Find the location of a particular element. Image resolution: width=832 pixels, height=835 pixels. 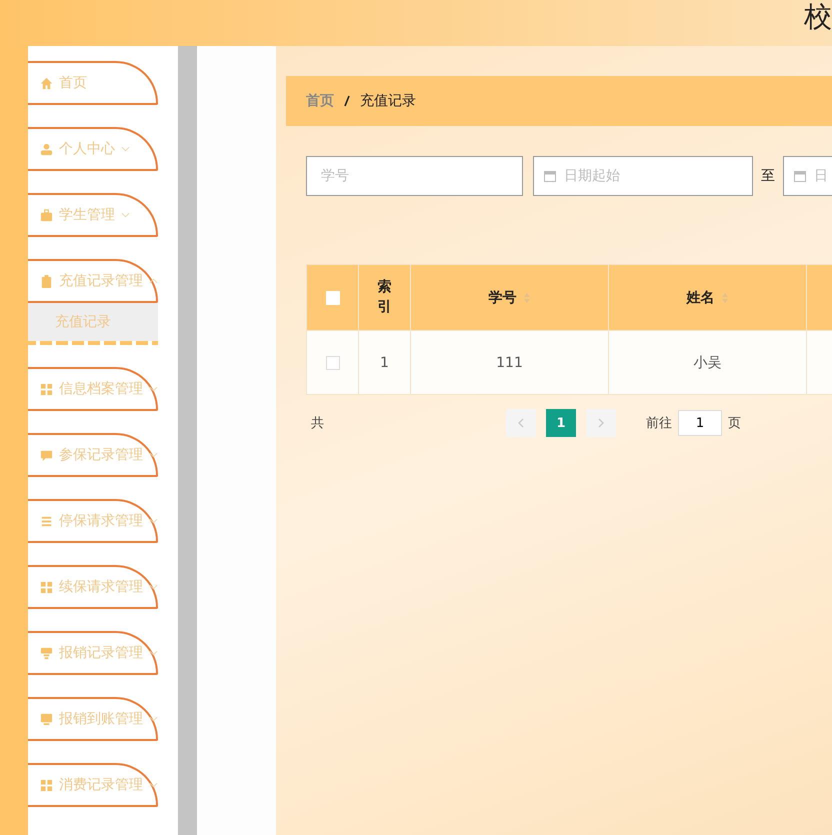

column-header: 索引 is located at coordinates (385, 297).